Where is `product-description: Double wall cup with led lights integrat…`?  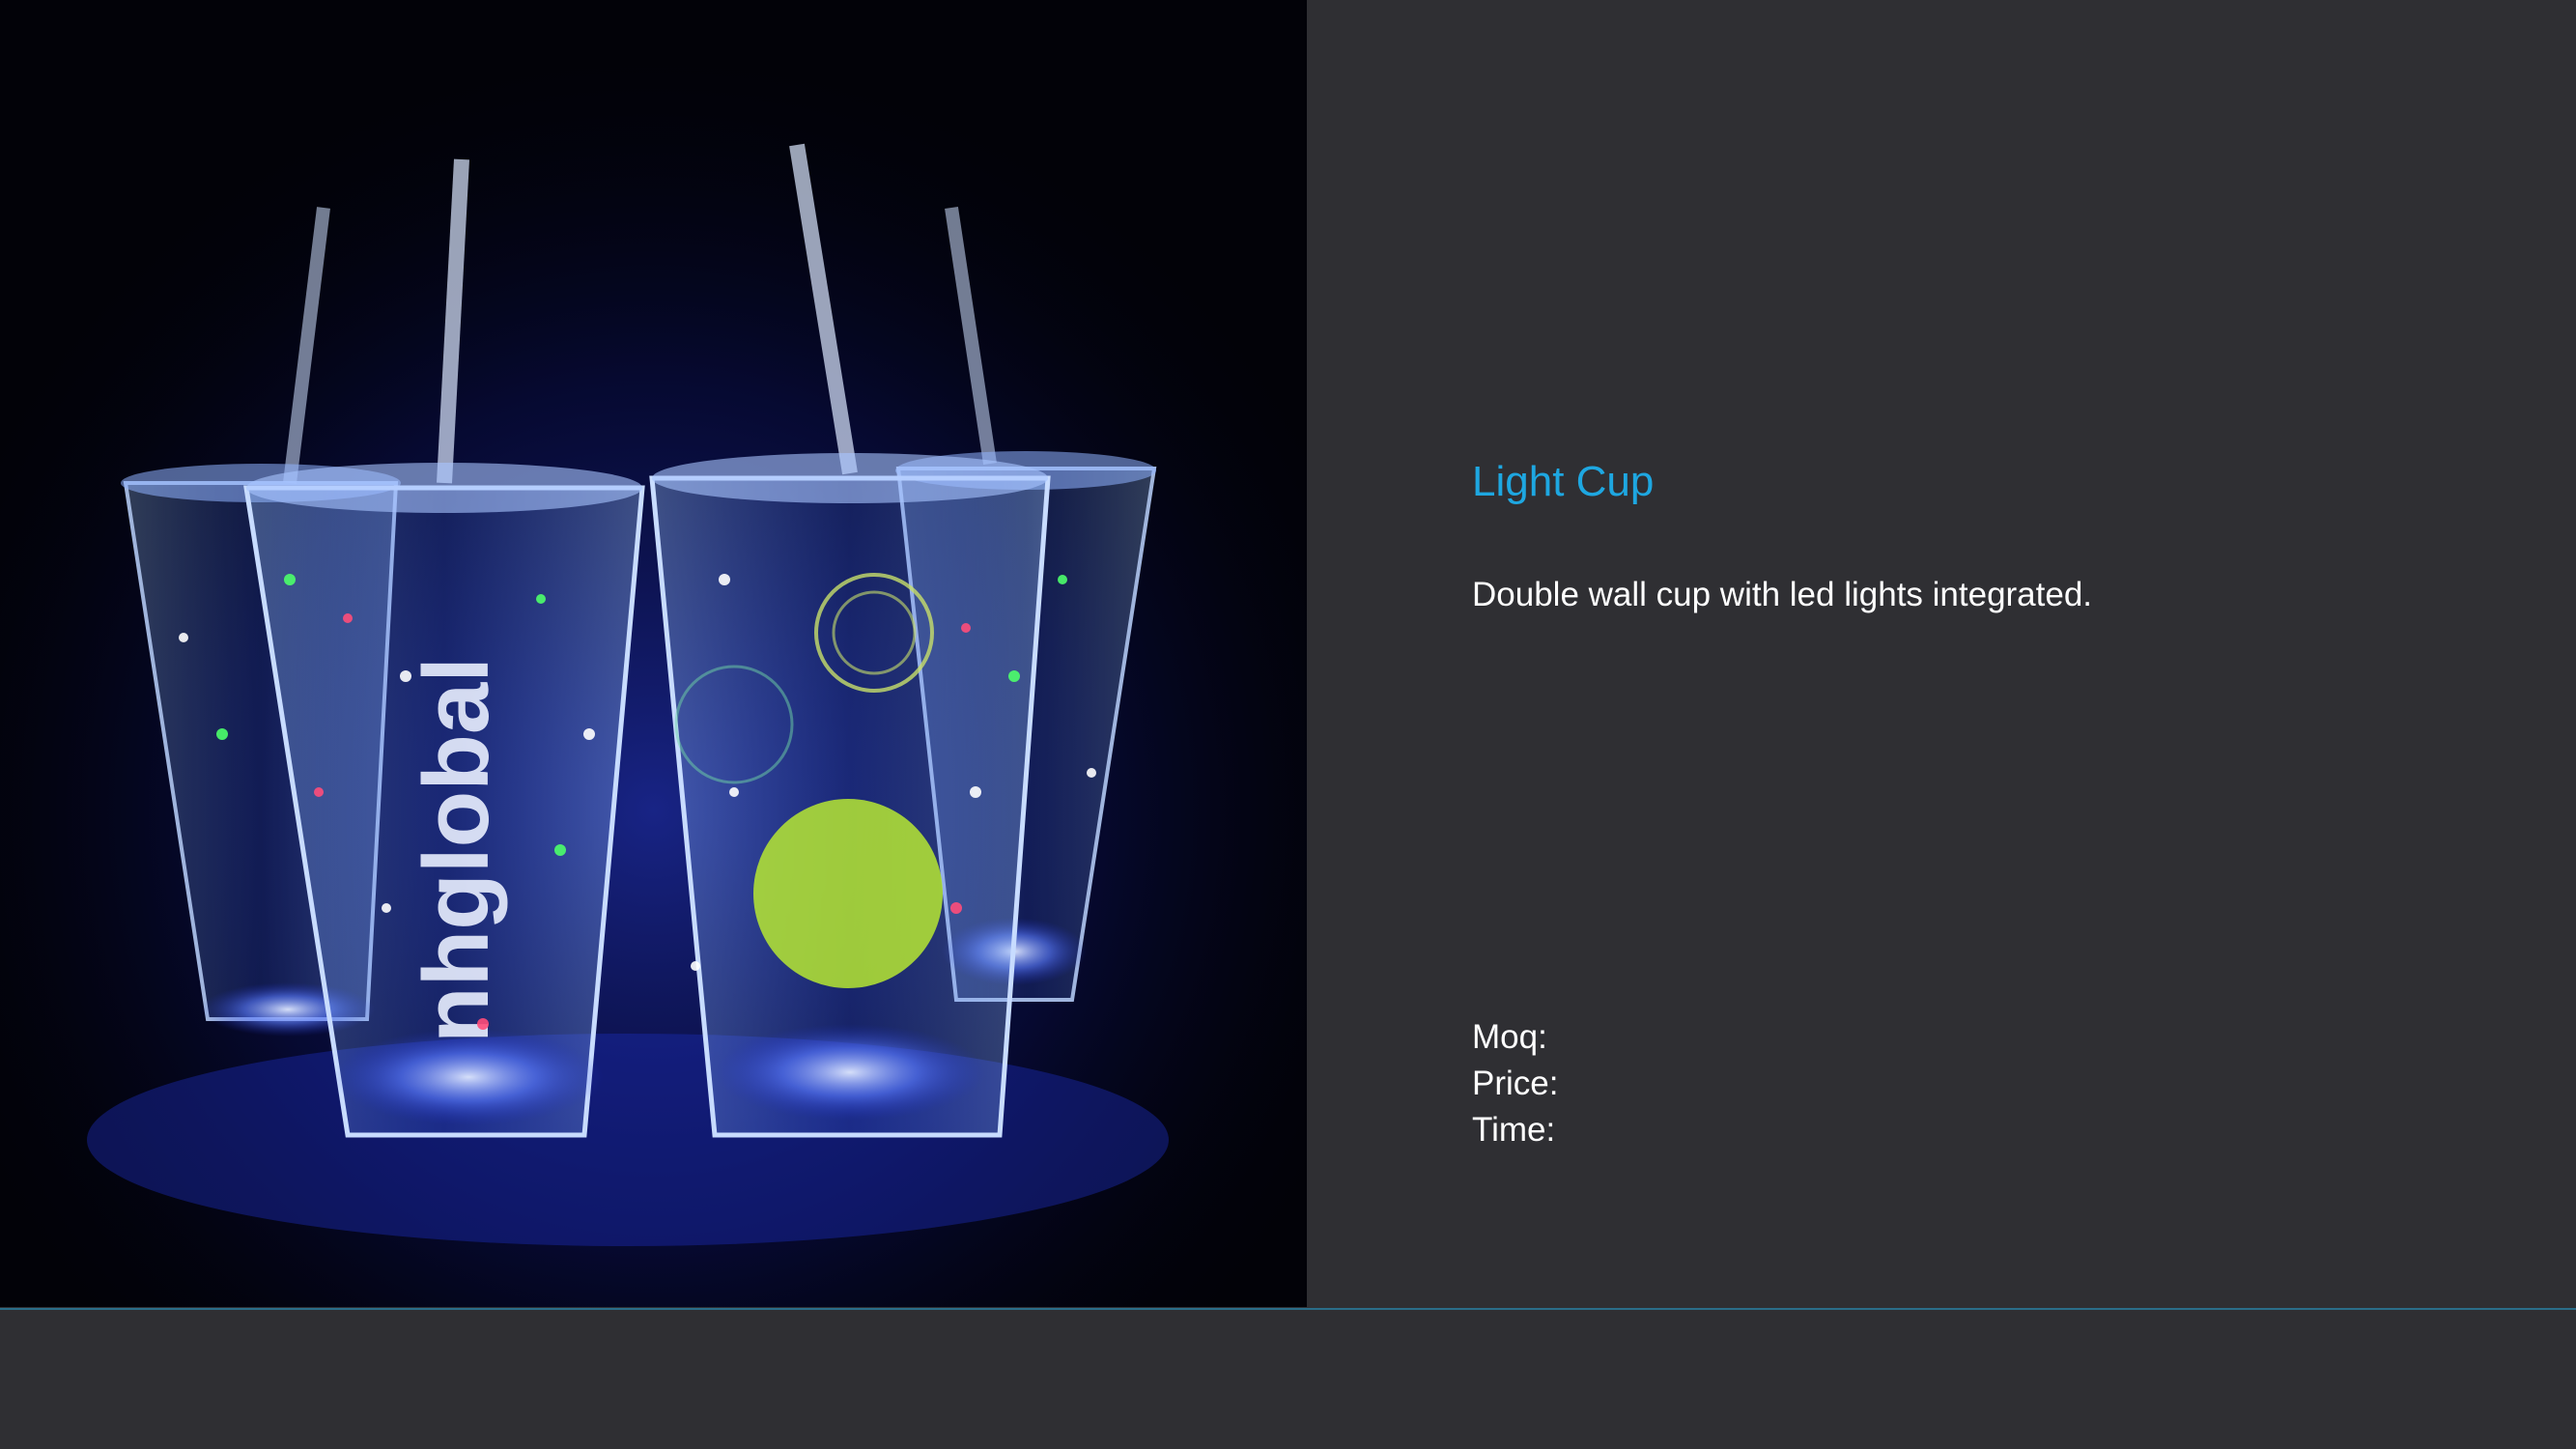
product-description: Double wall cup with led lights integrat… is located at coordinates (1782, 594).